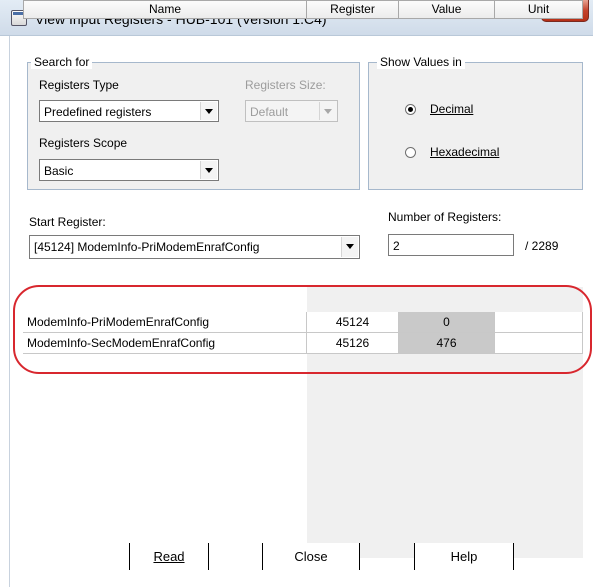  I want to click on hexadecimal-label: Hexadecimal, so click(464, 152).